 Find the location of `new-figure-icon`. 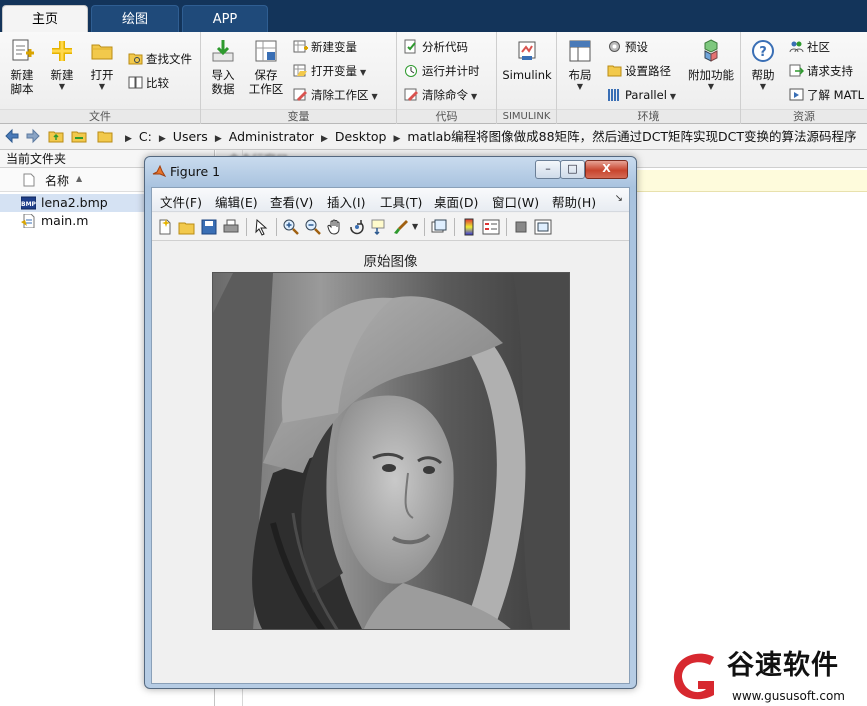

new-figure-icon is located at coordinates (165, 227).